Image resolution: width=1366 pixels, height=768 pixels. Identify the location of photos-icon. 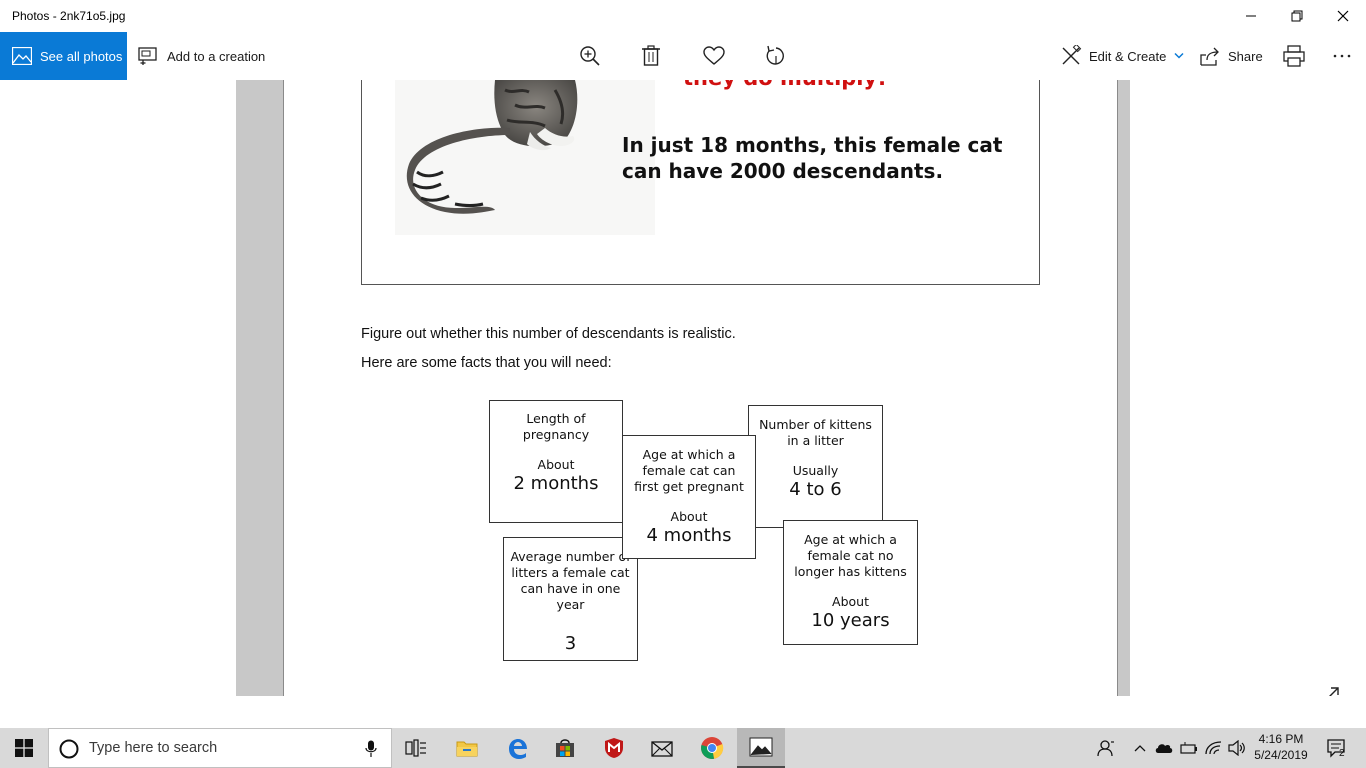
(22, 56).